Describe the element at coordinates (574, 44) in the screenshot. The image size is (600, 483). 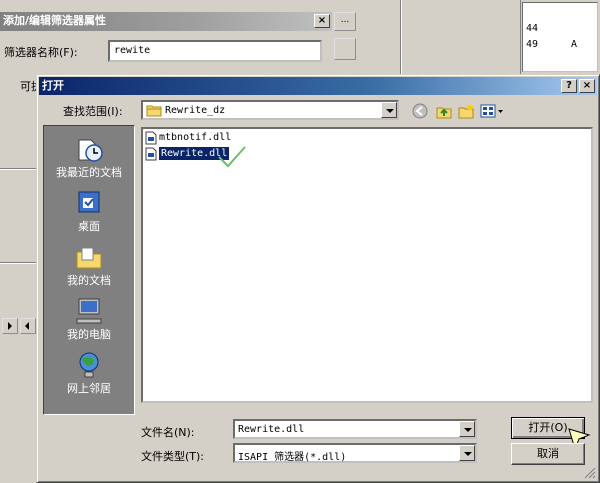
I see `bg-right-letter-1: A` at that location.